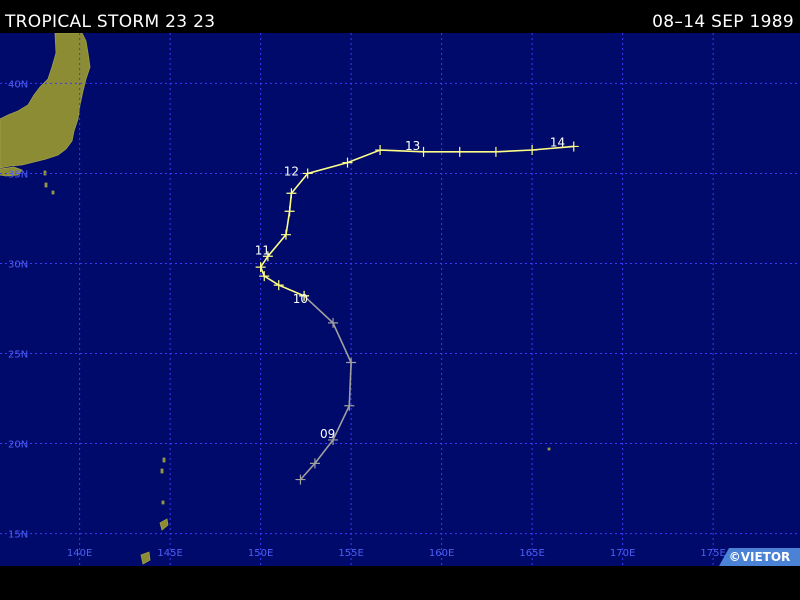 The image size is (800, 600). Describe the element at coordinates (759, 557) in the screenshot. I see `vietor-credit: ©VIETOR` at that location.